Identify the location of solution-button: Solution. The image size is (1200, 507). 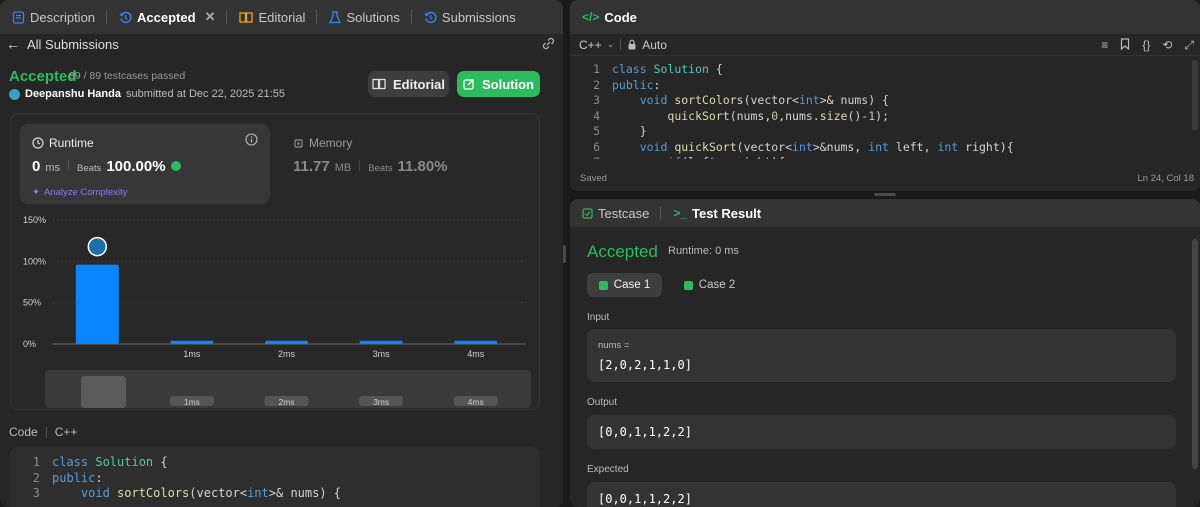
(498, 84).